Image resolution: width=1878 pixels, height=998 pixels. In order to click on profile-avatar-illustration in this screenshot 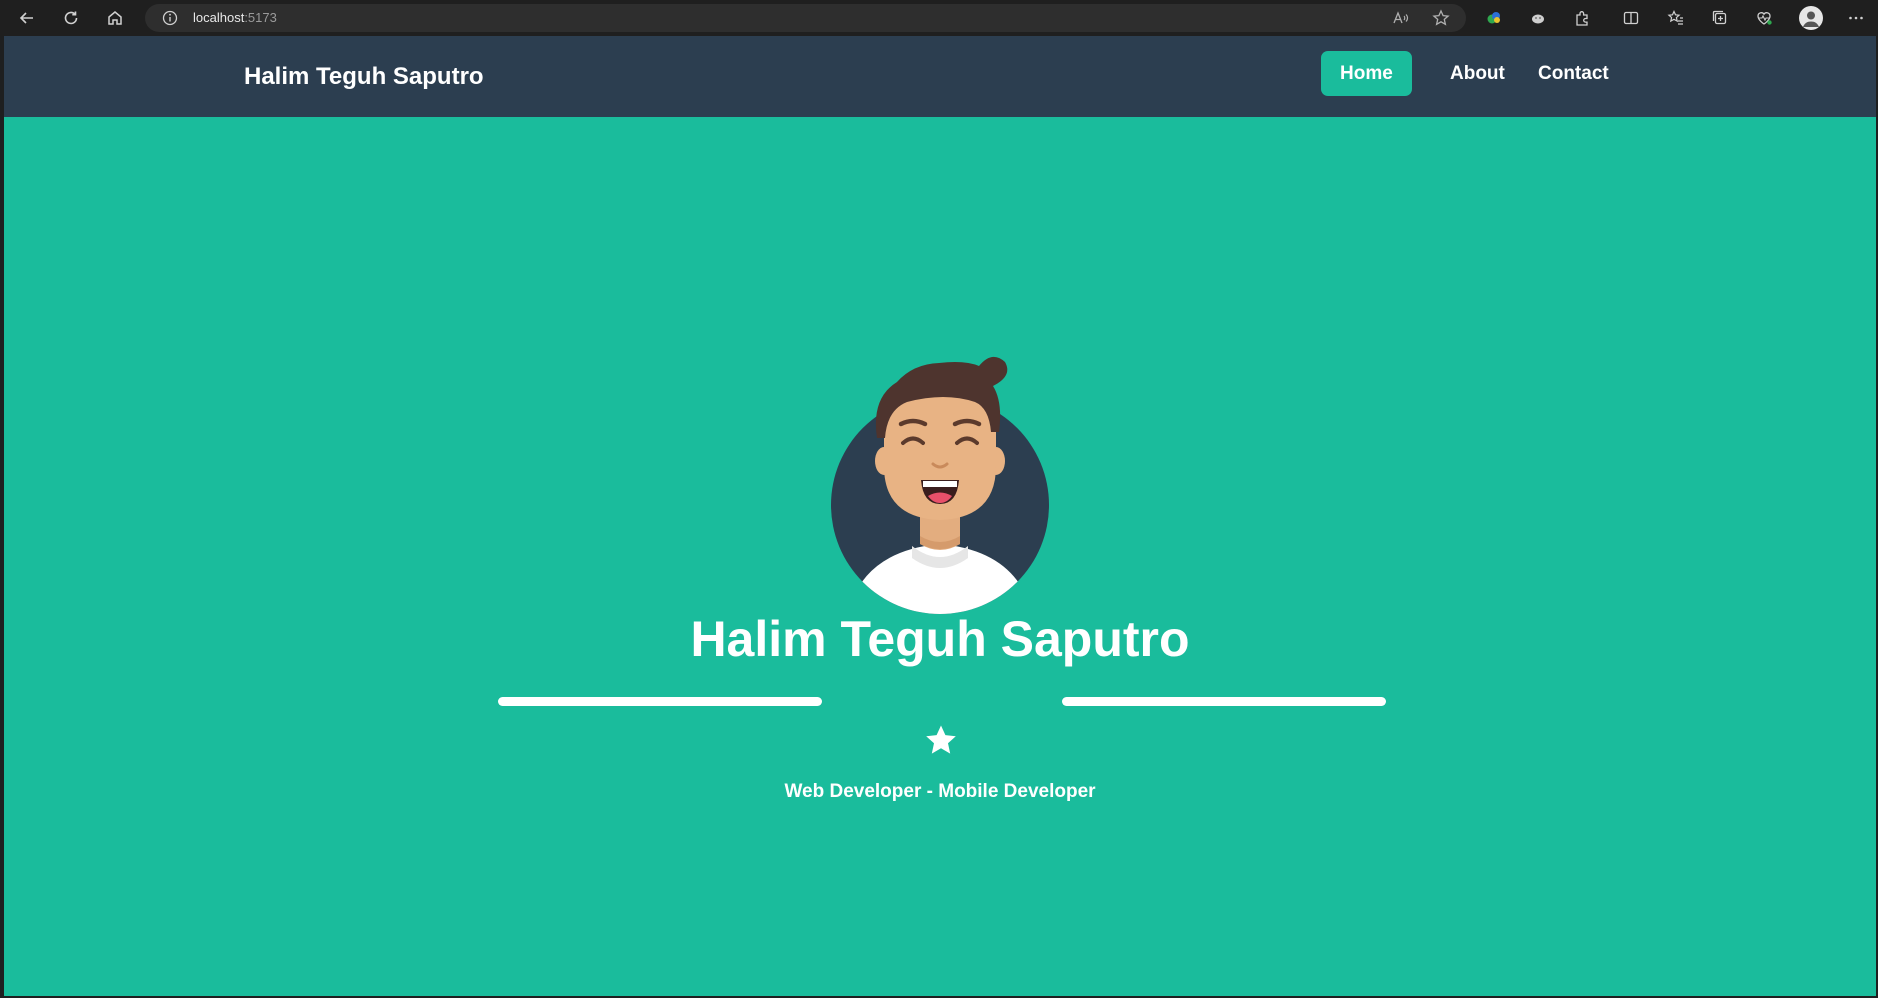, I will do `click(945, 481)`.